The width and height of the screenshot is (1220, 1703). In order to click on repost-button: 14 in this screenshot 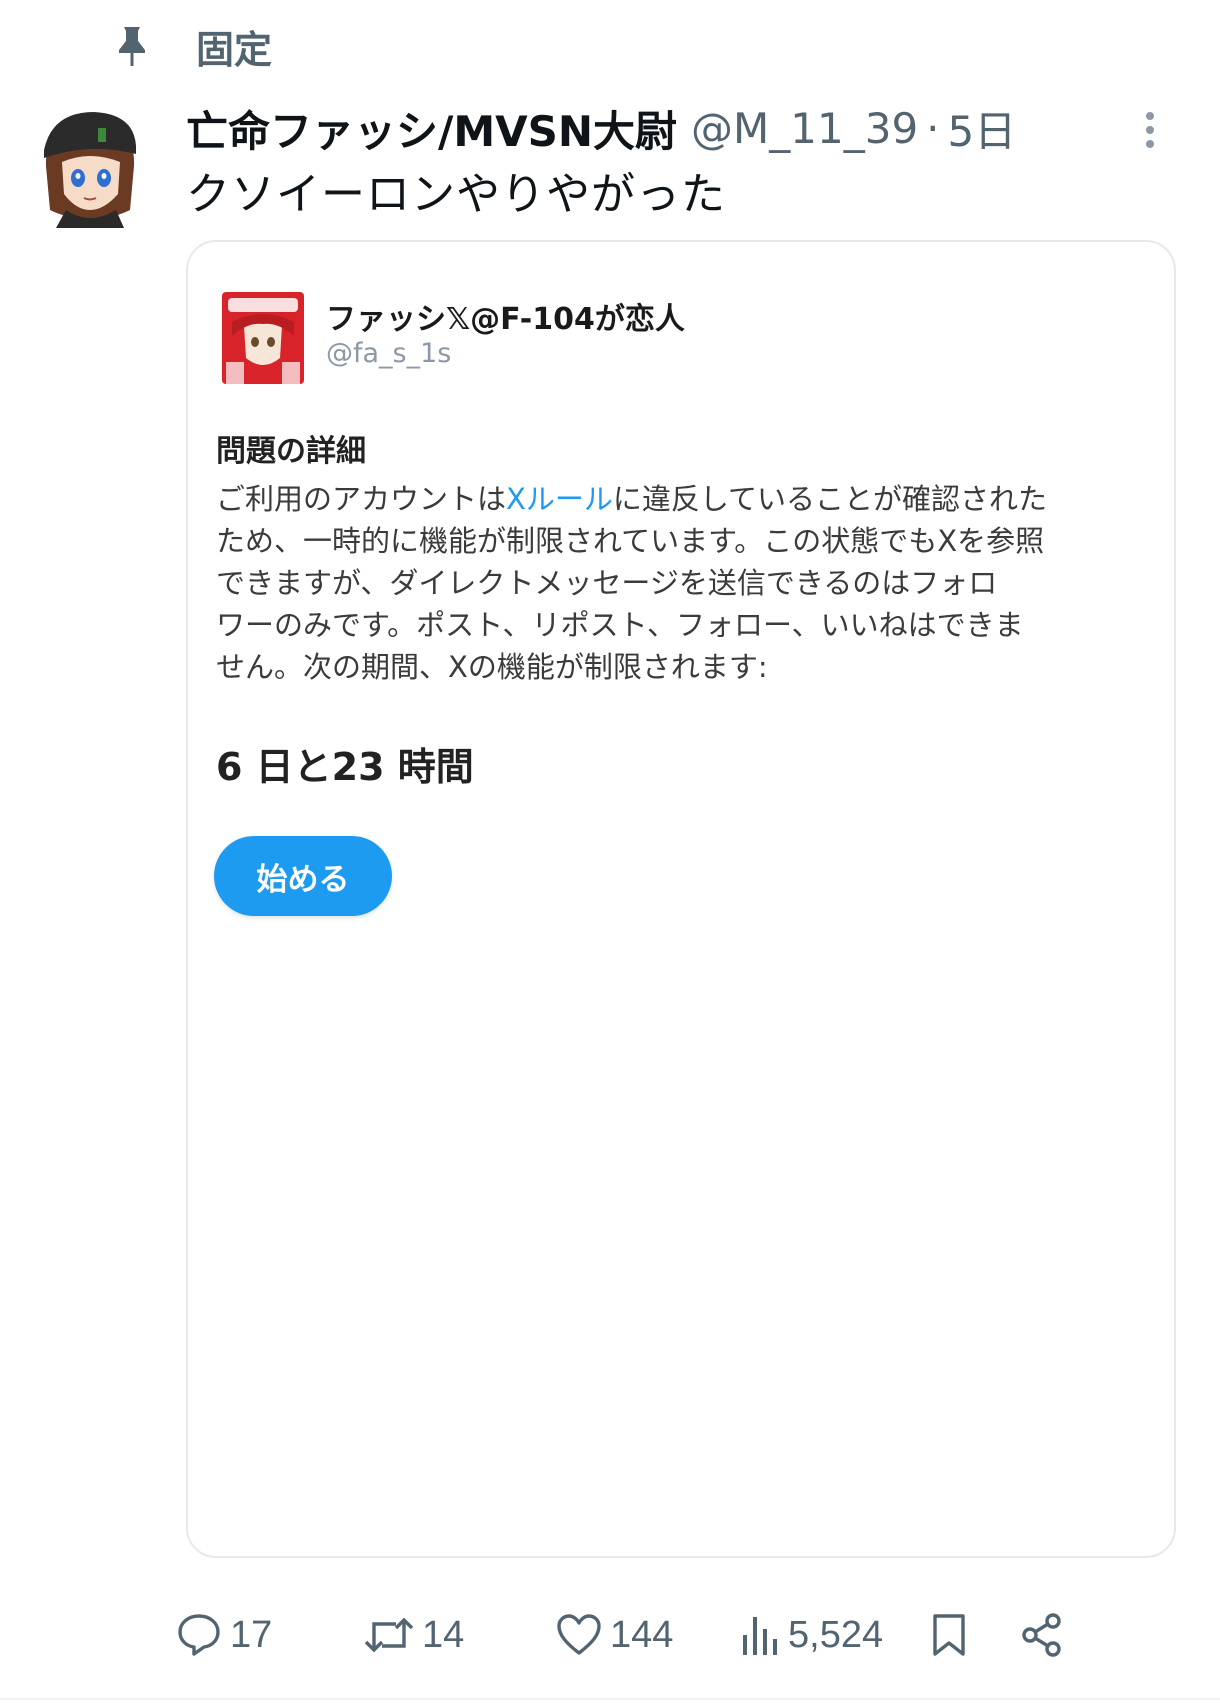, I will do `click(414, 1635)`.